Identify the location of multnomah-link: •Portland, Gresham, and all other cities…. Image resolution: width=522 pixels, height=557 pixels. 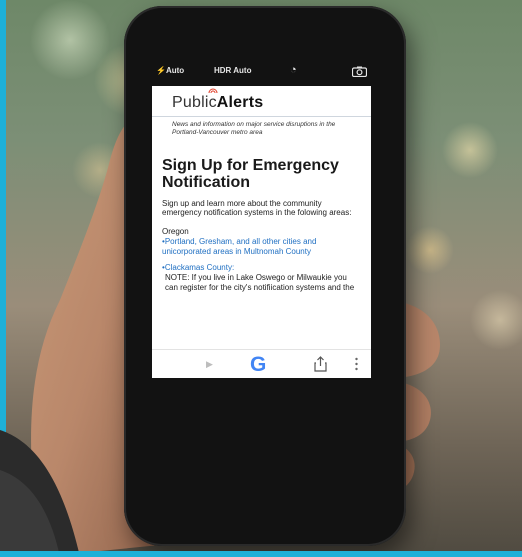
(259, 247).